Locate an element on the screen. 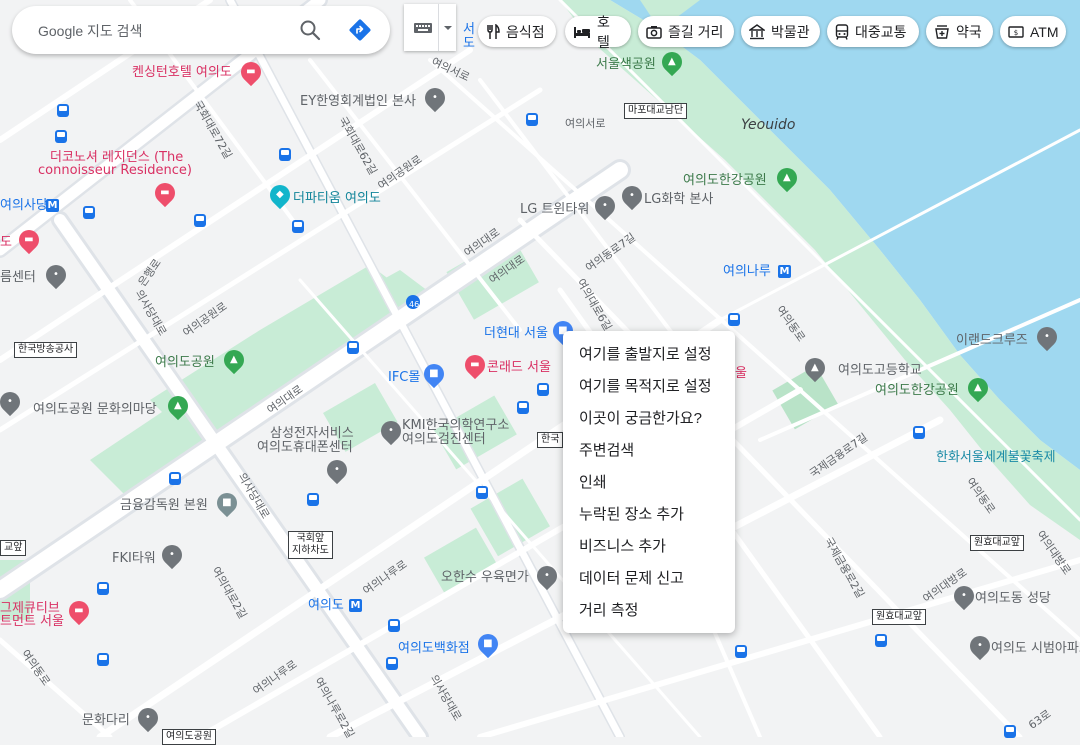  chip-pharmacies: 약국 is located at coordinates (959, 31).